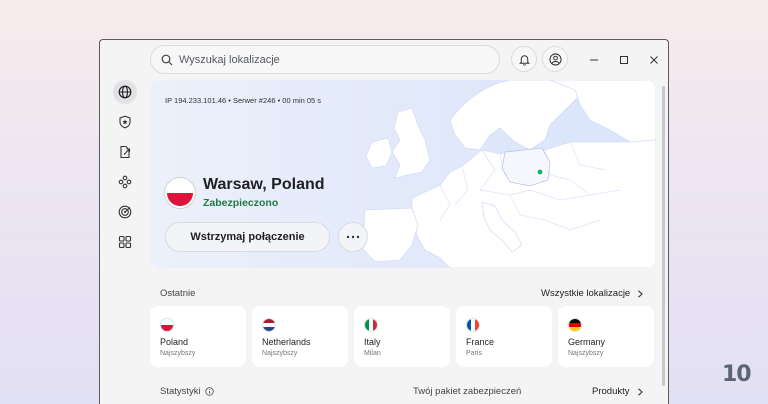 The width and height of the screenshot is (768, 404). I want to click on recent-card-france: France Paris, so click(504, 336).